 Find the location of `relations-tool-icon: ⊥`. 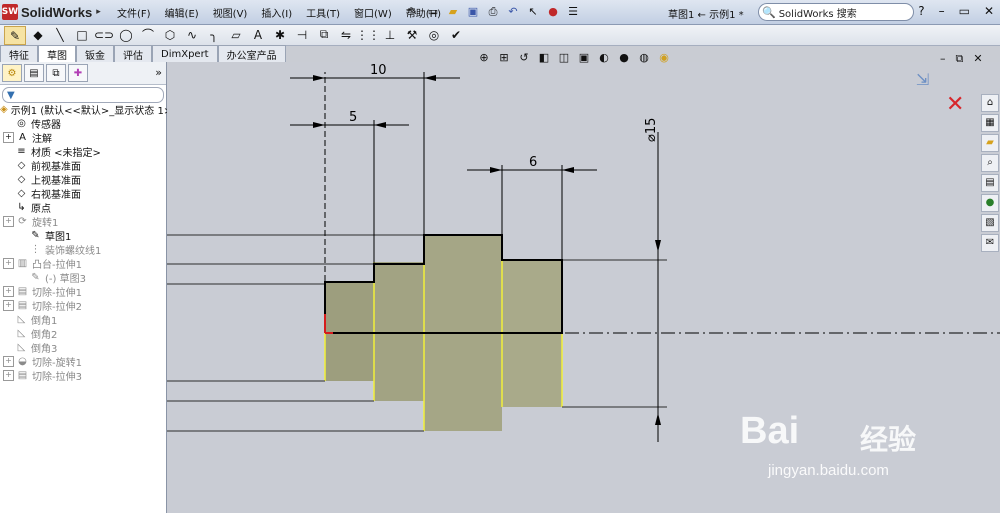

relations-tool-icon: ⊥ is located at coordinates (390, 34).